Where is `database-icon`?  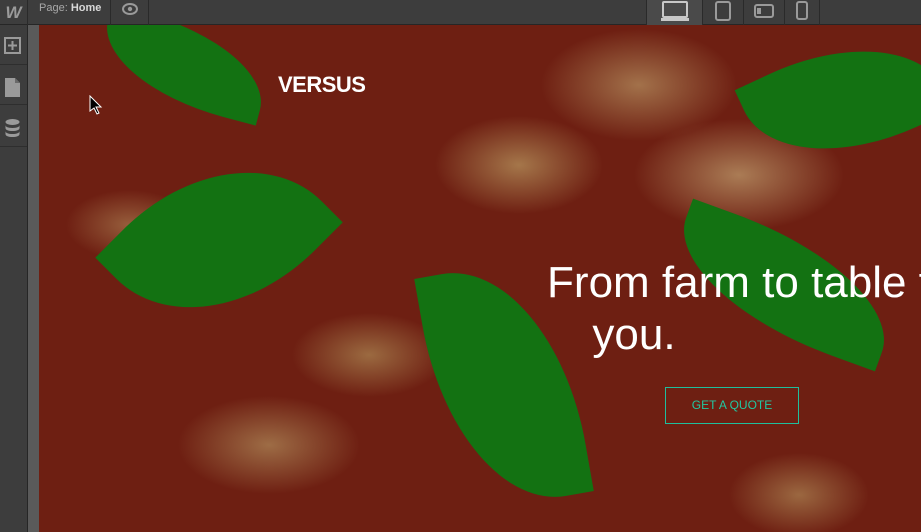 database-icon is located at coordinates (12, 128).